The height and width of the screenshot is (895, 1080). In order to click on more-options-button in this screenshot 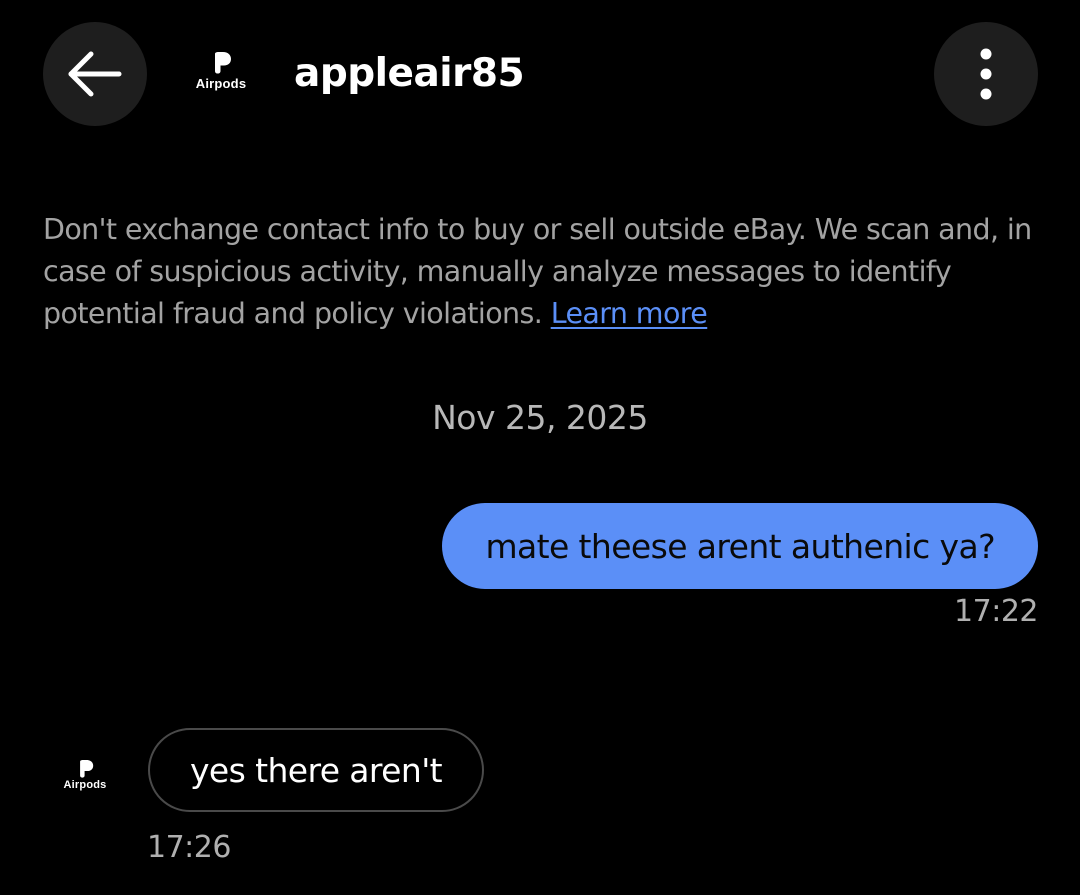, I will do `click(986, 74)`.